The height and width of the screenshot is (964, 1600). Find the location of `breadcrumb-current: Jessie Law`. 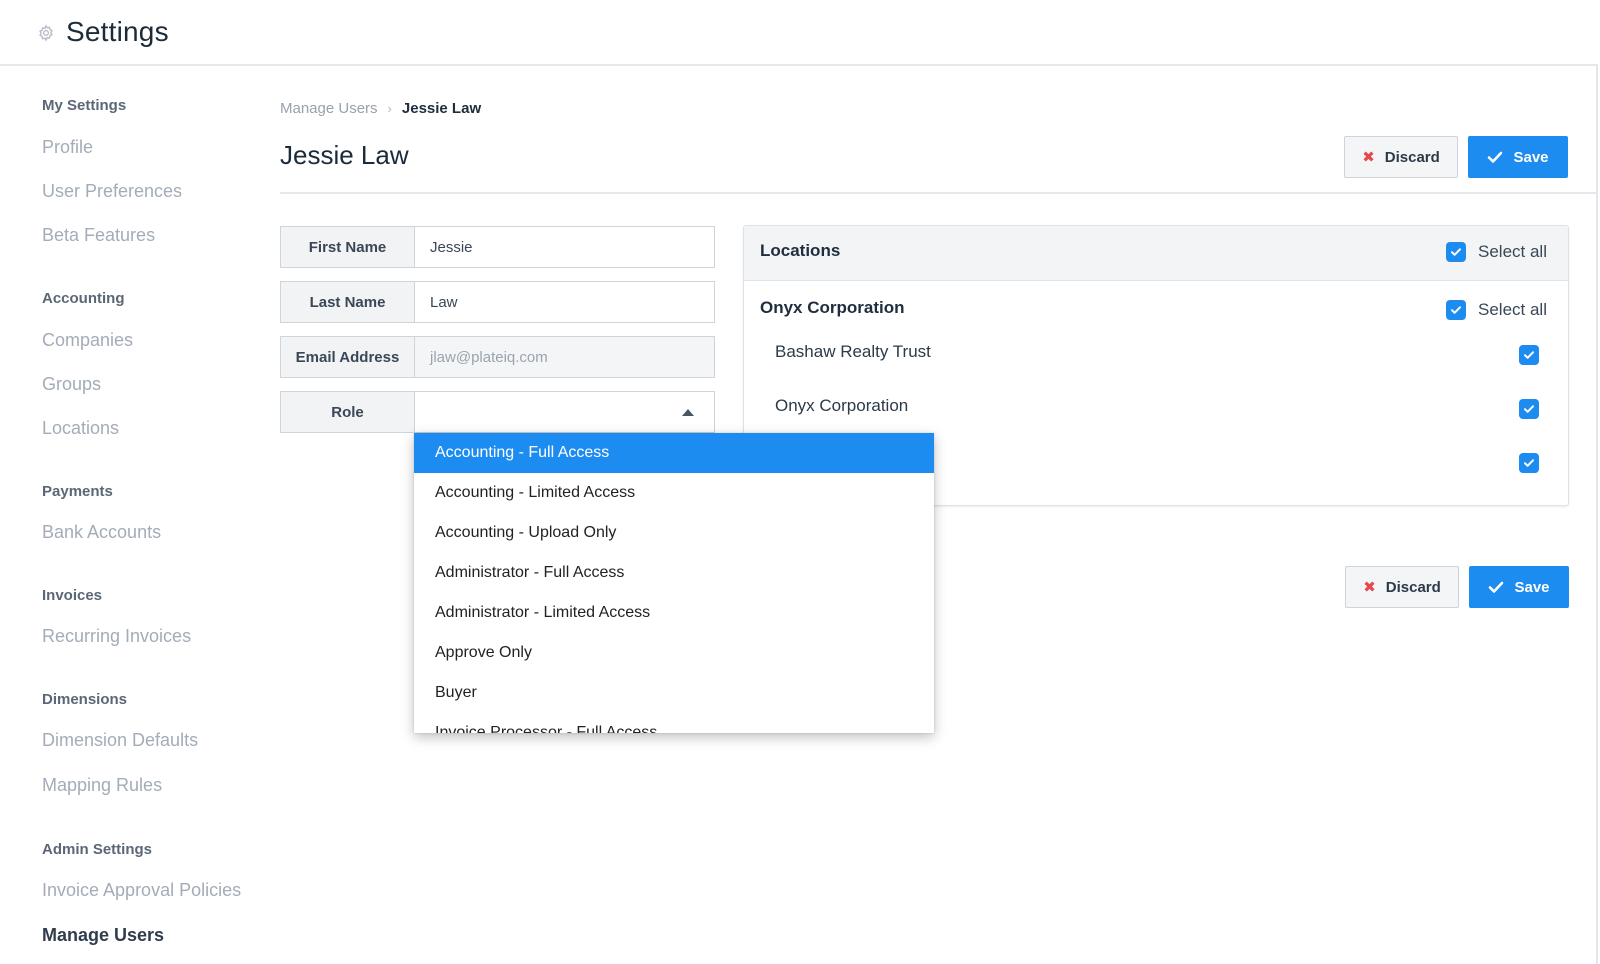

breadcrumb-current: Jessie Law is located at coordinates (441, 108).